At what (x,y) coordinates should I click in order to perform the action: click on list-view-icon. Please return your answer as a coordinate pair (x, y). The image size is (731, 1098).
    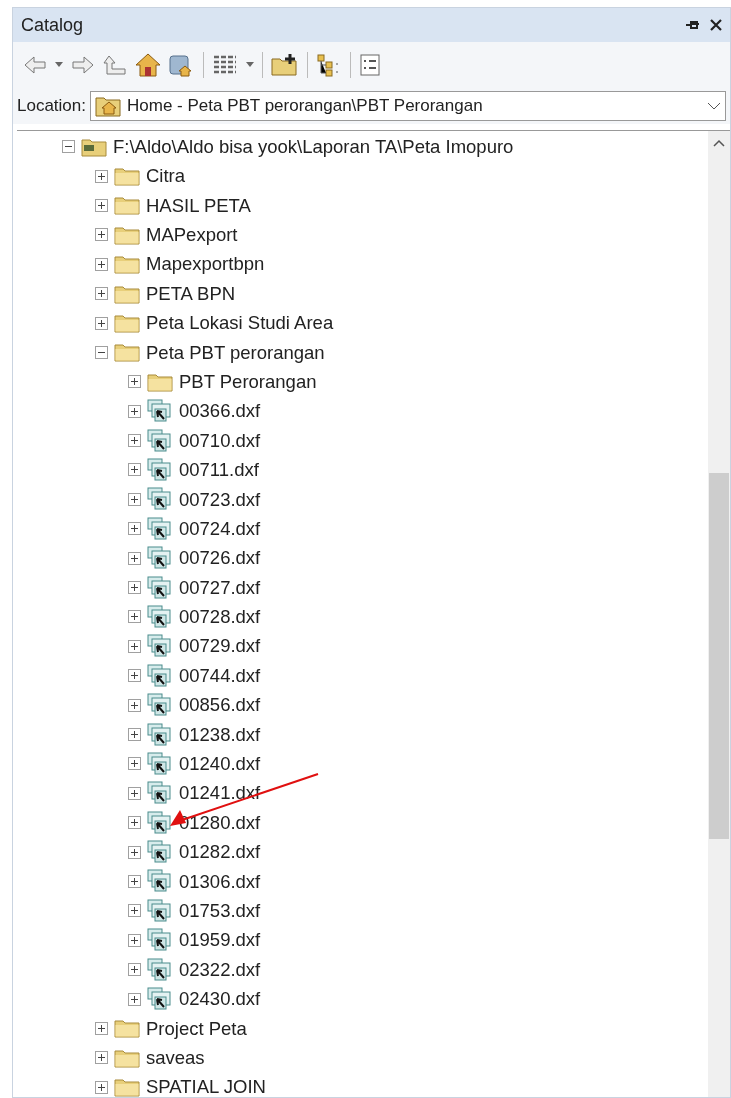
    Looking at the image, I should click on (370, 65).